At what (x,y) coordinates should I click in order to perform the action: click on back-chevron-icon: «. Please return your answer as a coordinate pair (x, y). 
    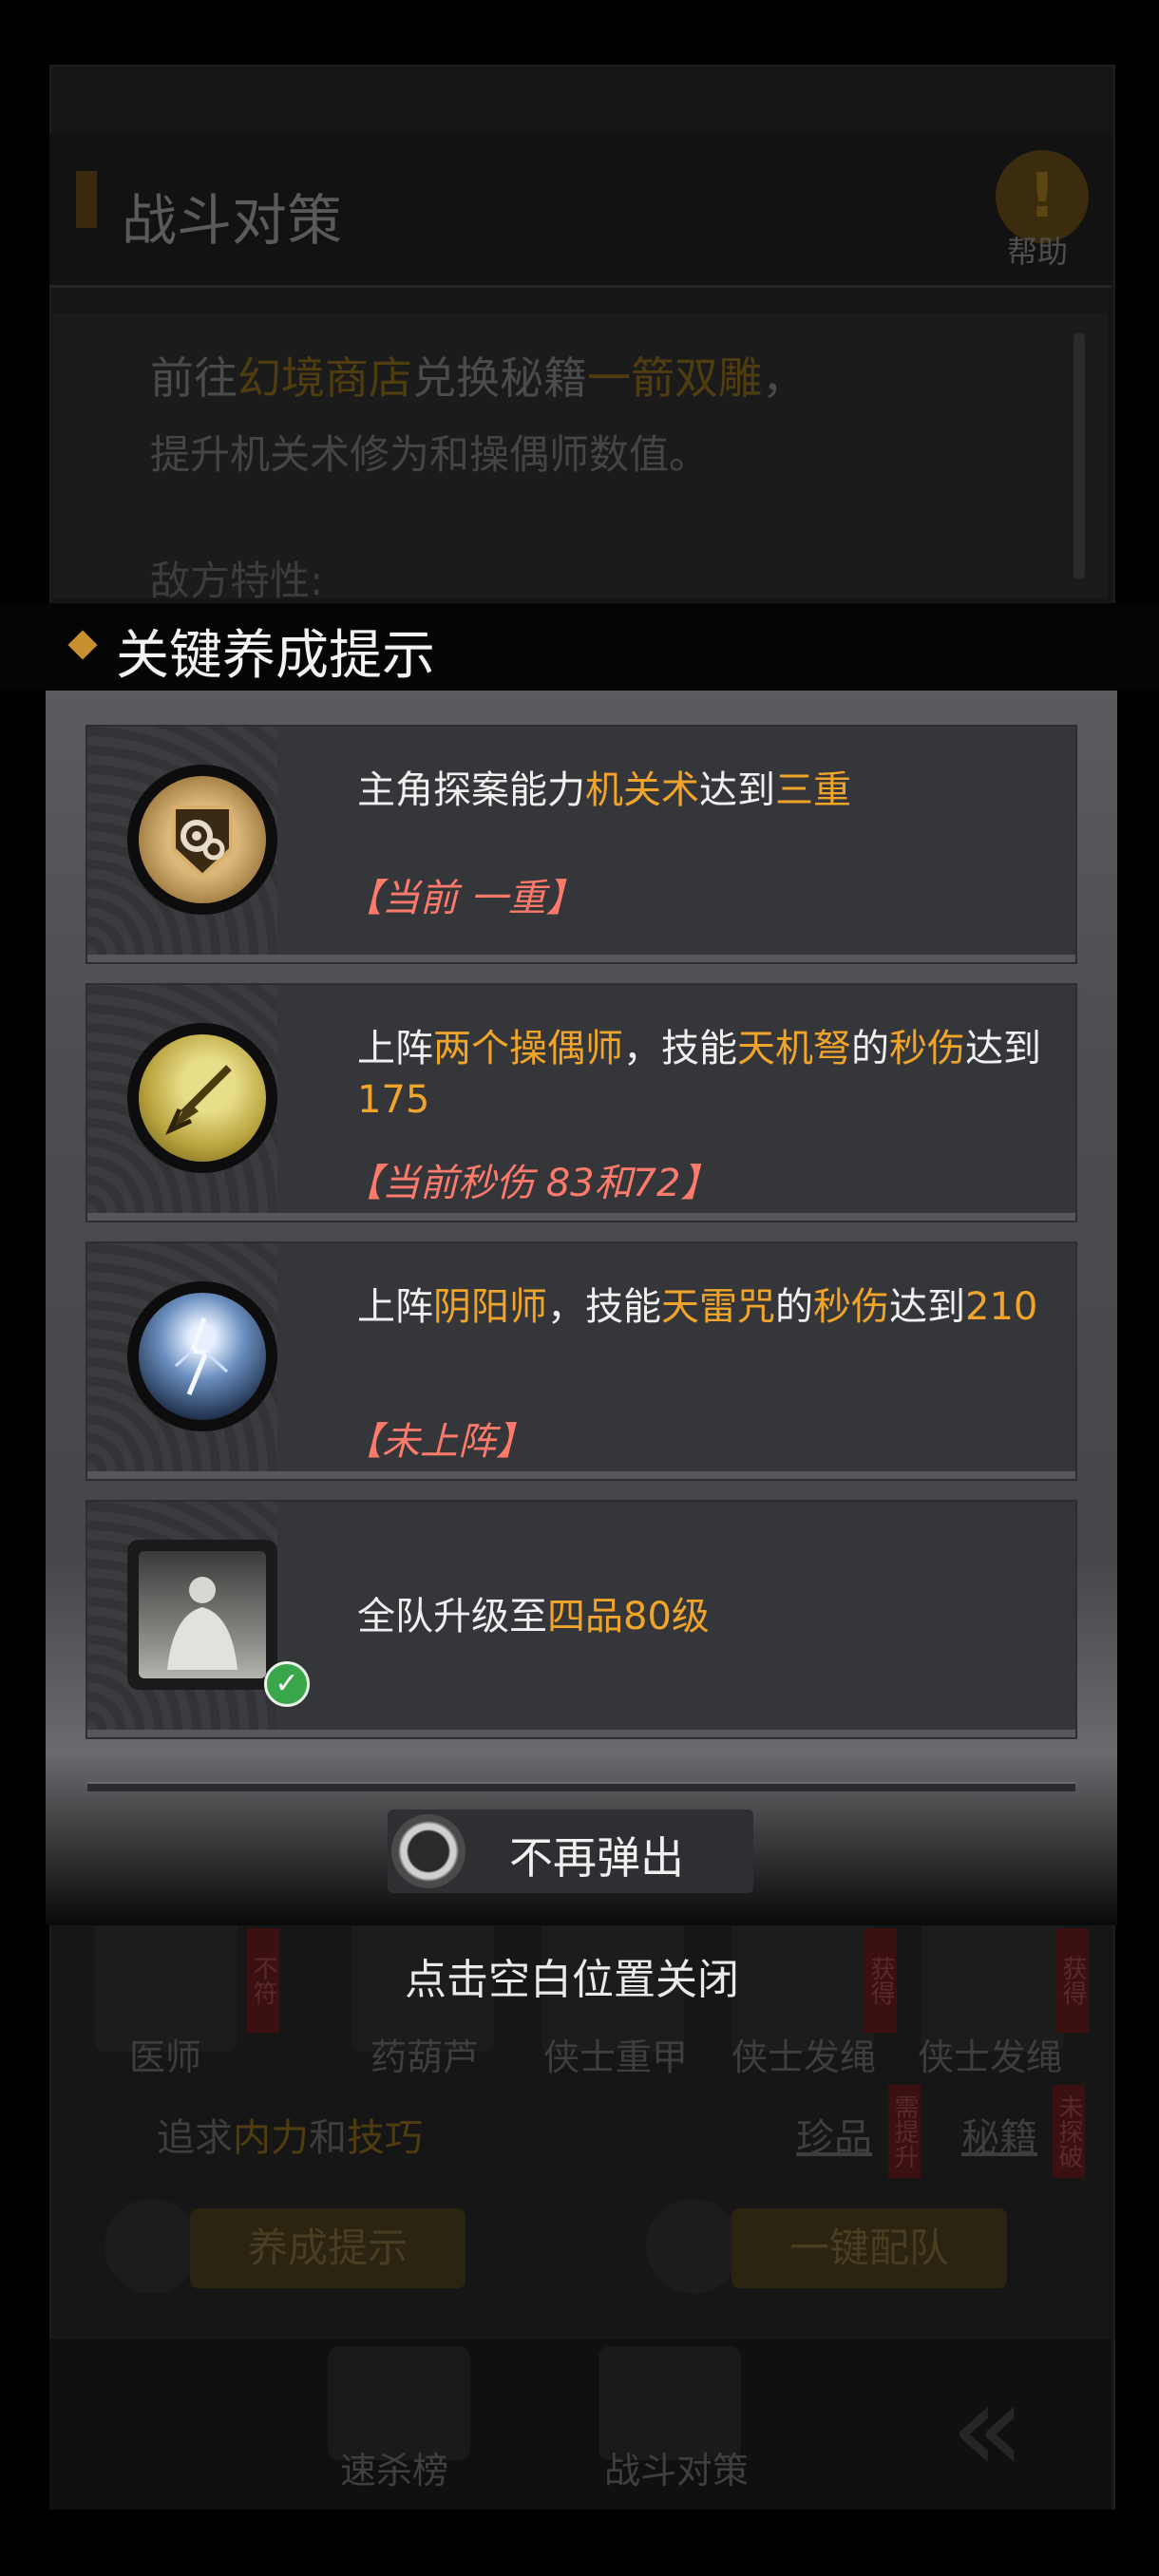
    Looking at the image, I should click on (988, 2428).